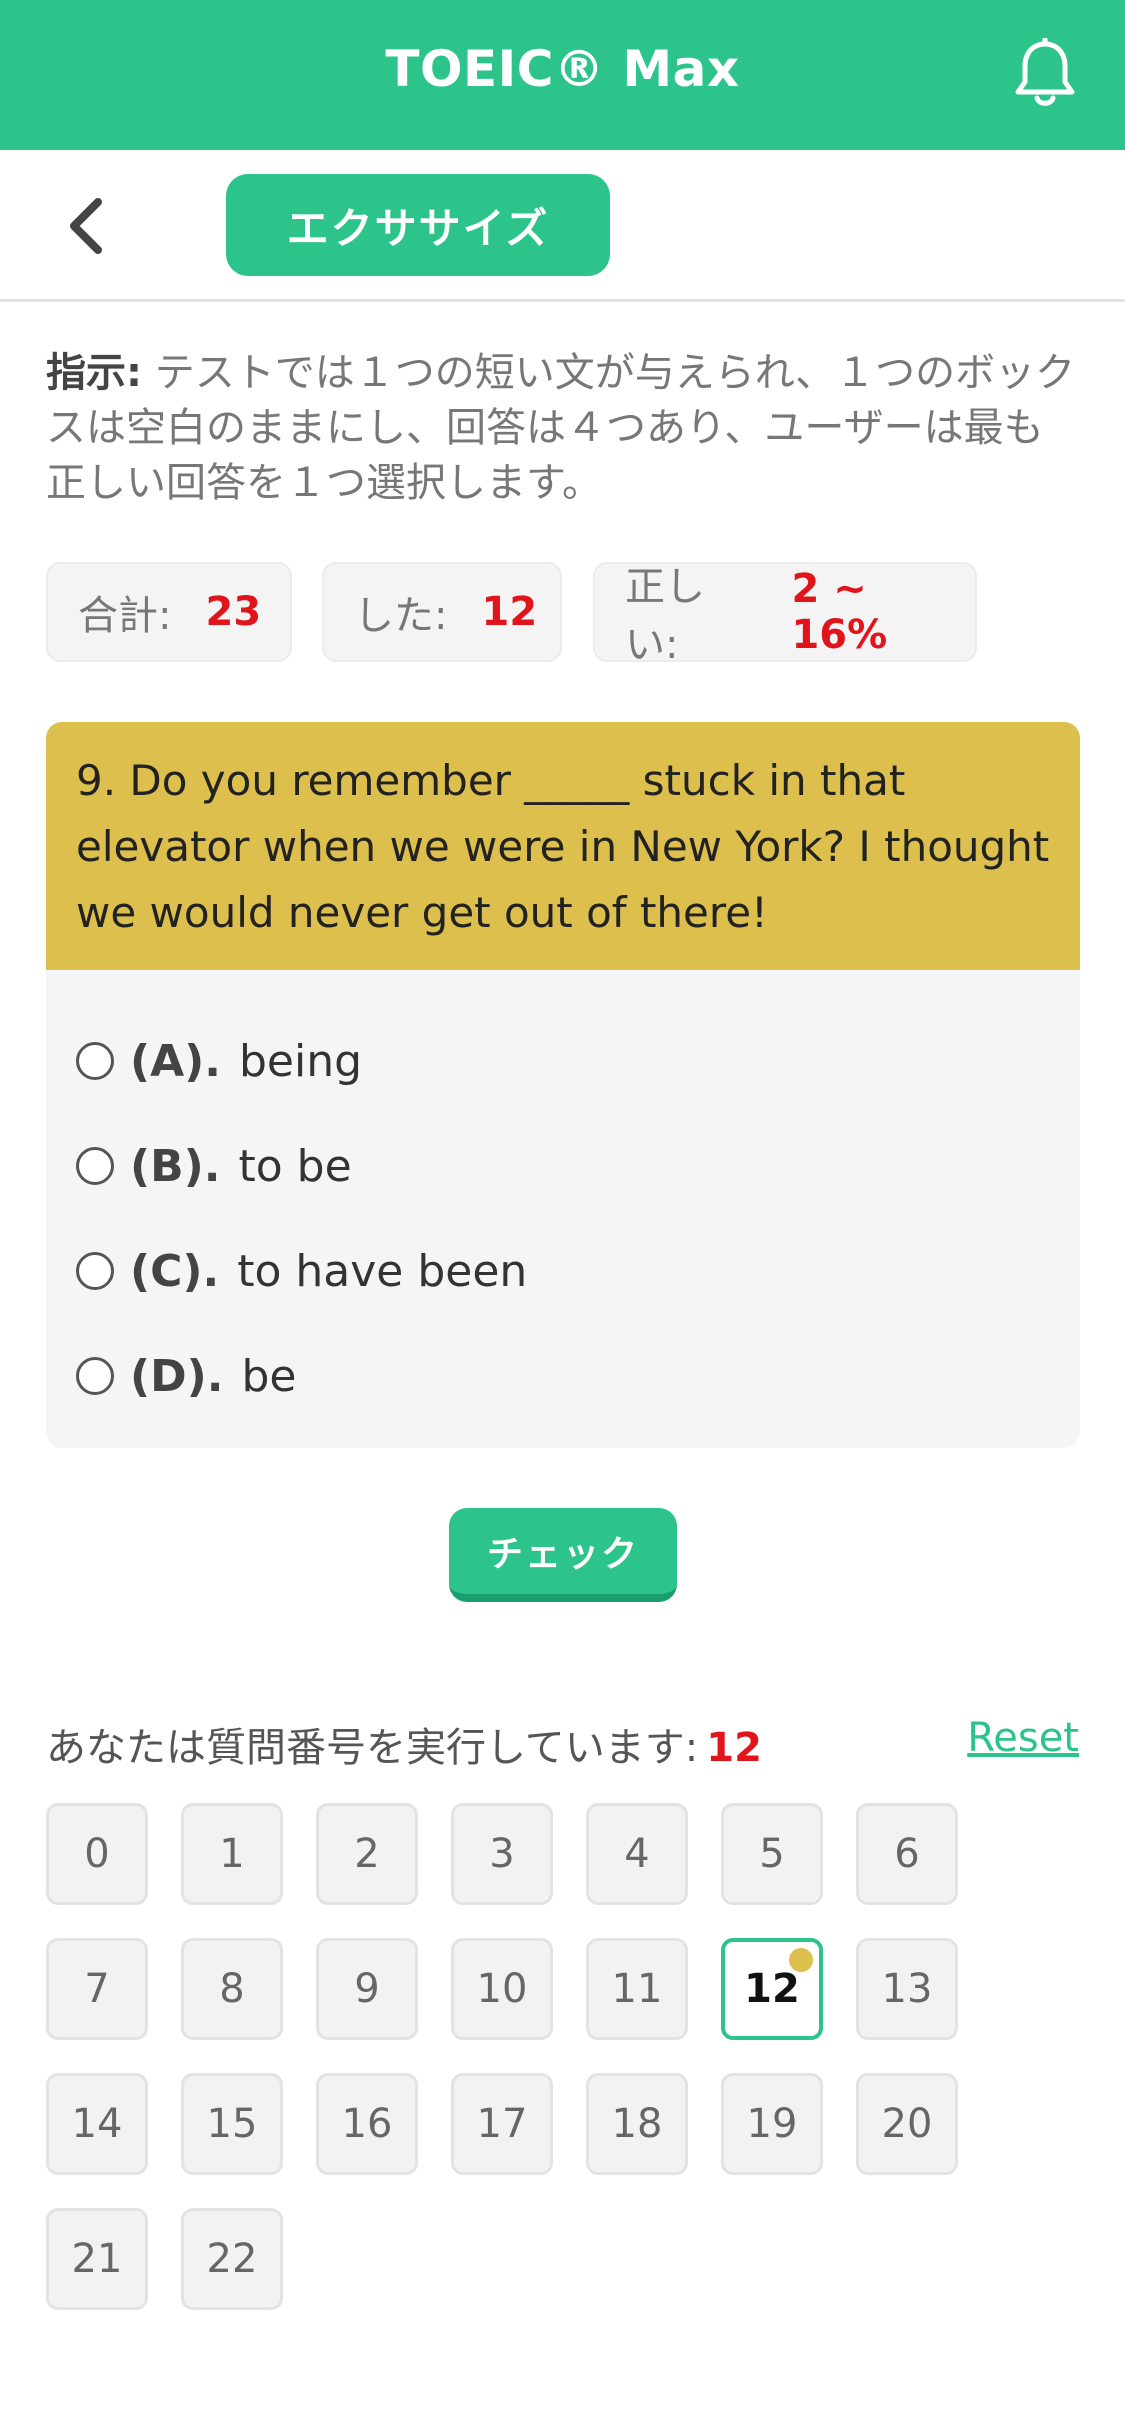 Image resolution: width=1125 pixels, height=2436 pixels. I want to click on reset-link: Reset, so click(1023, 1738).